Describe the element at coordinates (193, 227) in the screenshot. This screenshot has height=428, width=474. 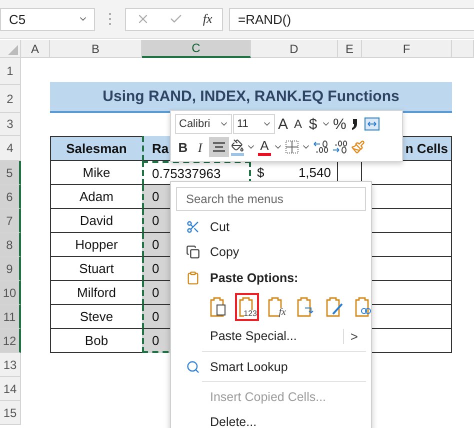
I see `scissors-icon` at that location.